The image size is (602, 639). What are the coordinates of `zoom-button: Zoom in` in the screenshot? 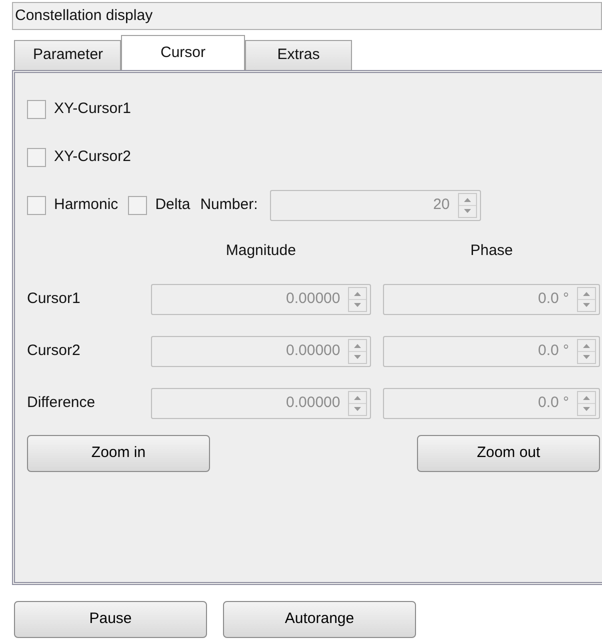 It's located at (118, 453).